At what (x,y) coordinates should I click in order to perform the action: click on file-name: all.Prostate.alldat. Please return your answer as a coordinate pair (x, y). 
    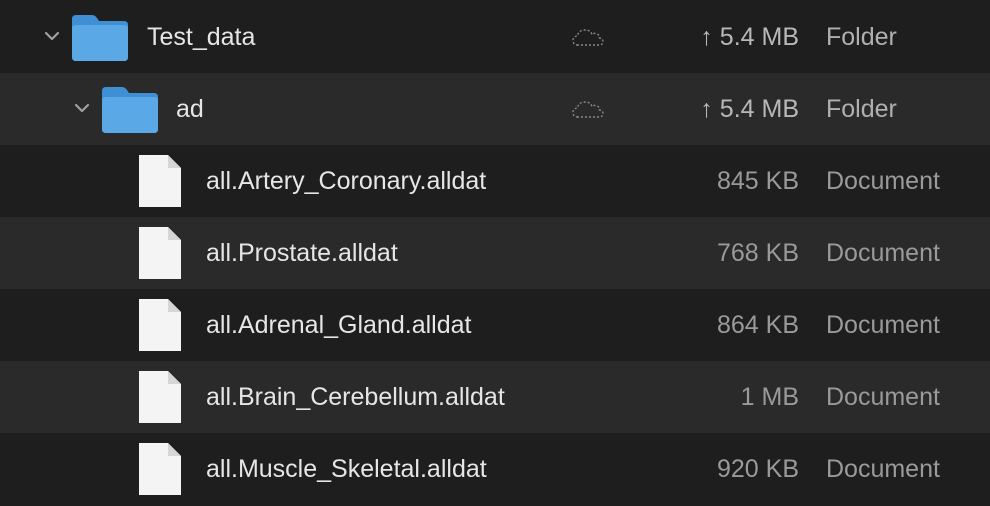
    Looking at the image, I should click on (302, 253).